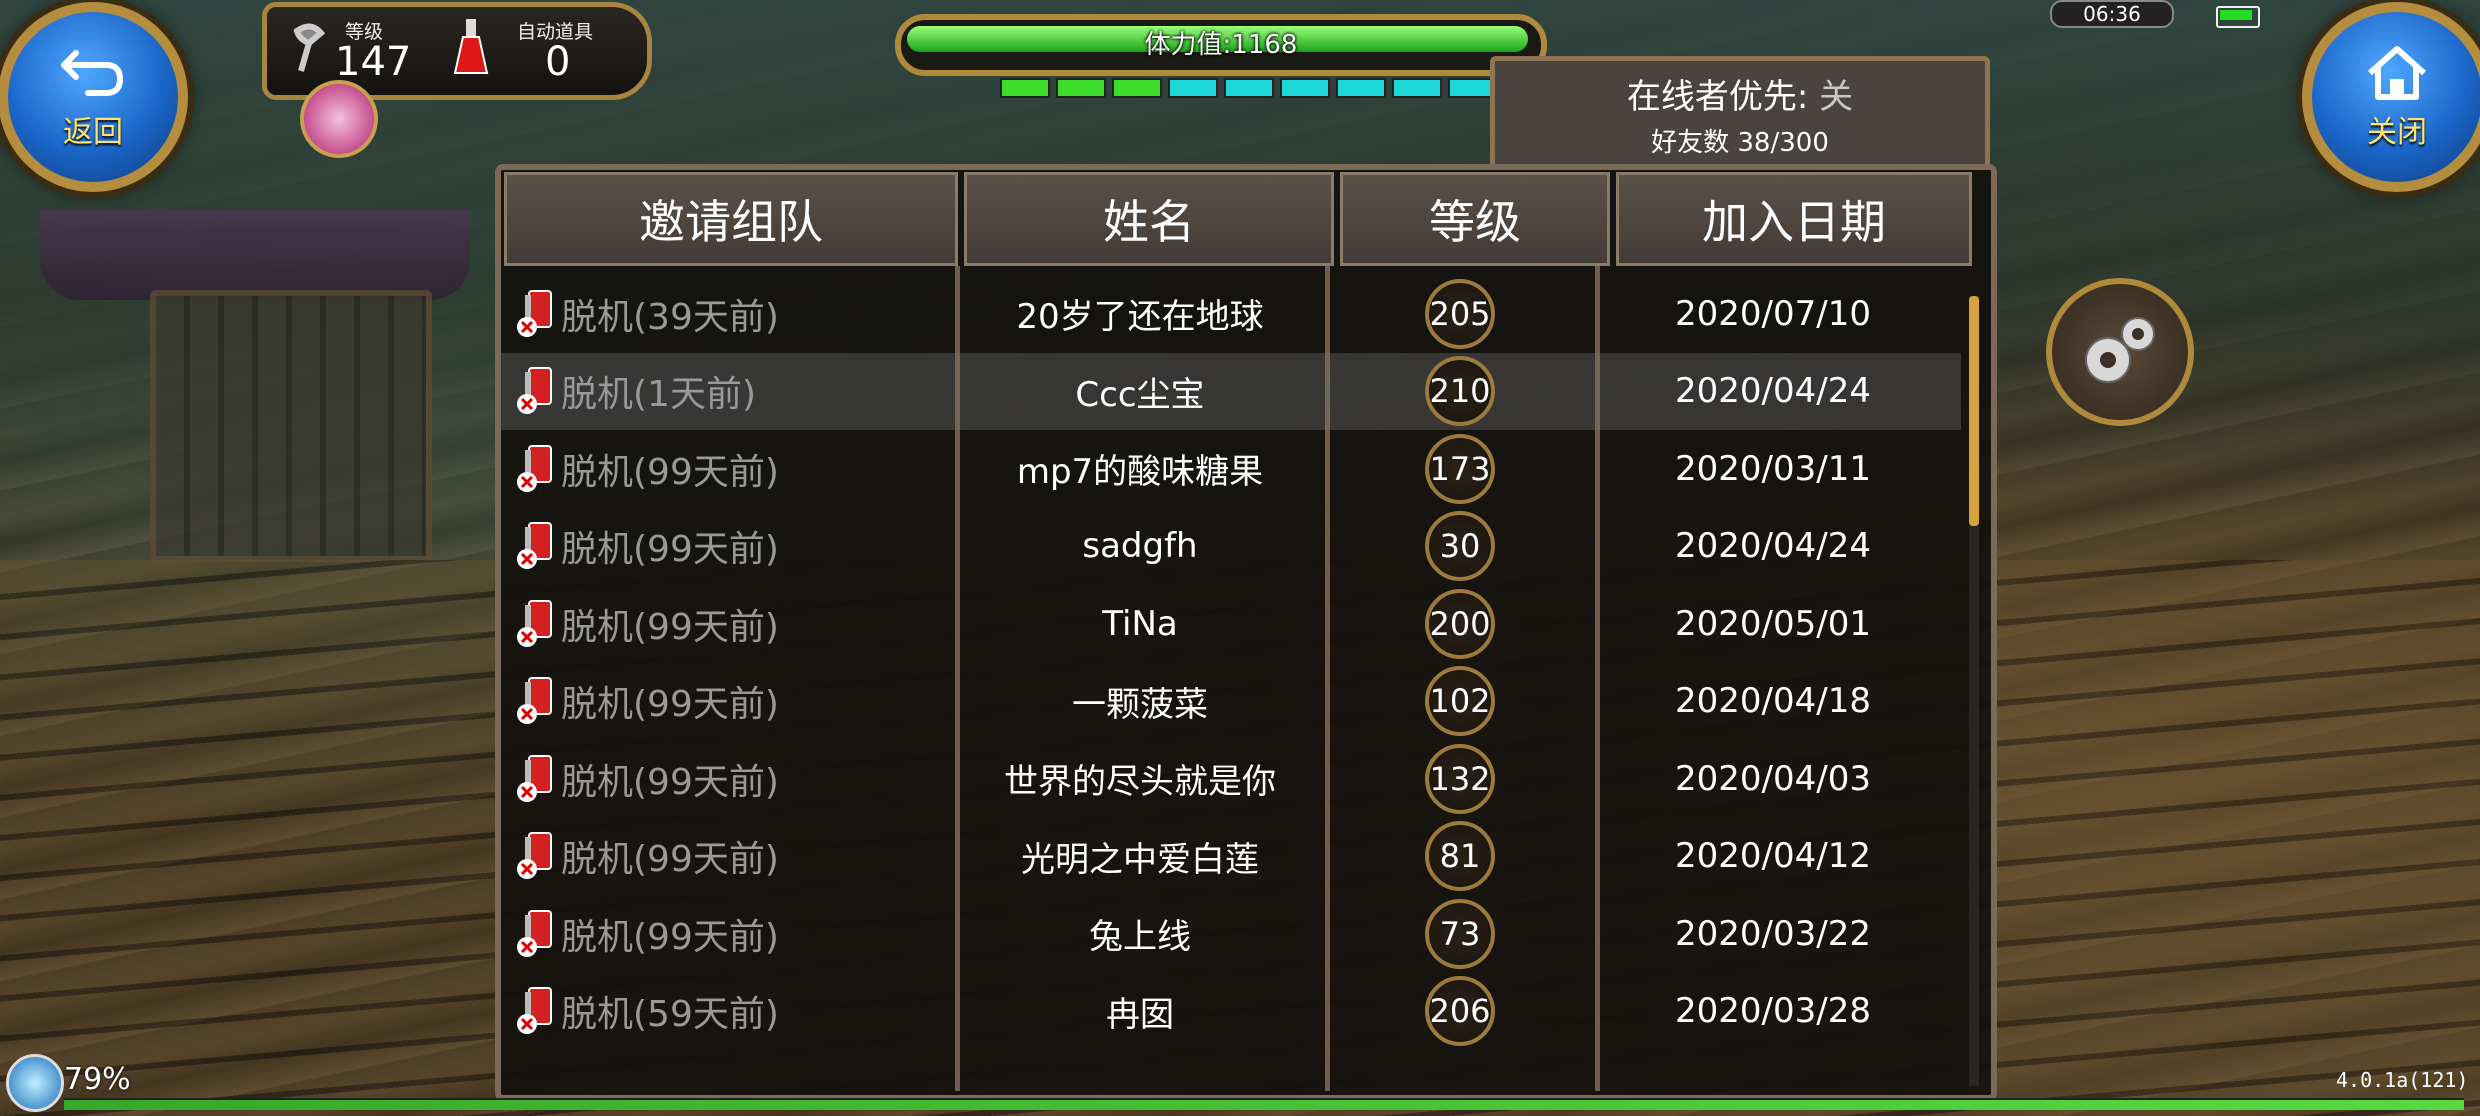 The width and height of the screenshot is (2480, 1116). What do you see at coordinates (1836, 97) in the screenshot?
I see `online-priority-value: 关` at bounding box center [1836, 97].